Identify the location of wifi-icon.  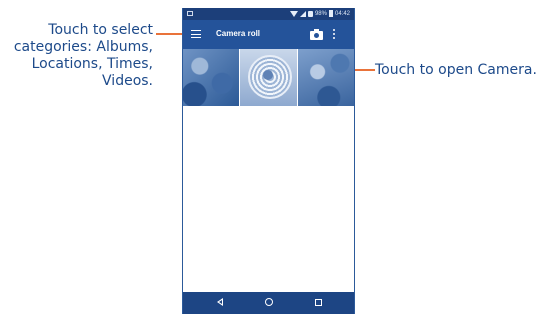
(293, 13).